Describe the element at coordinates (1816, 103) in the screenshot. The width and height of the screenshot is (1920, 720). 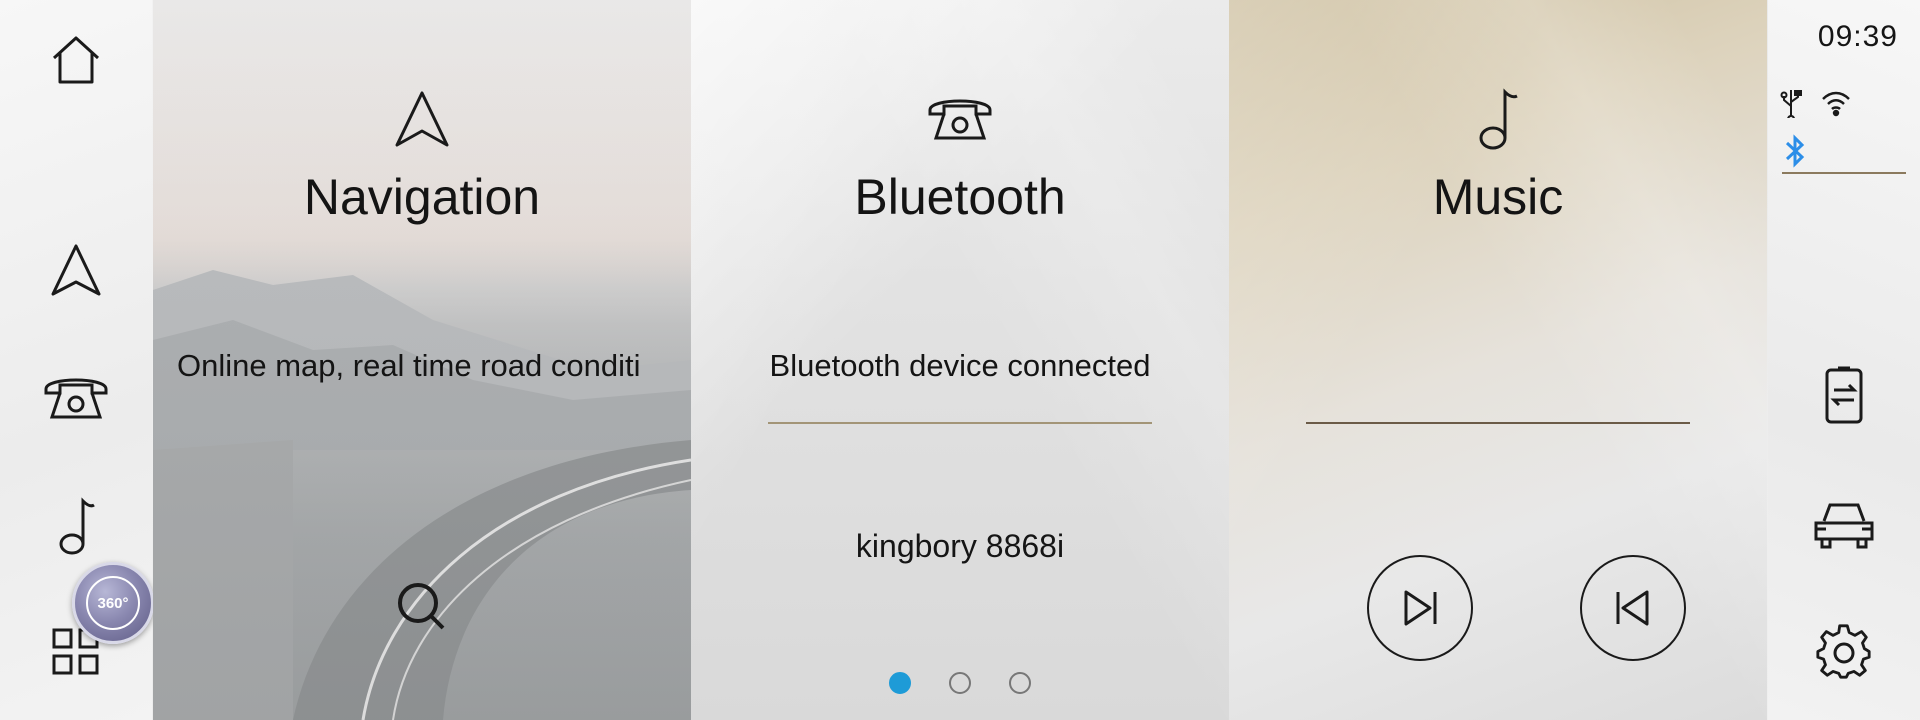
I see `status-icons` at that location.